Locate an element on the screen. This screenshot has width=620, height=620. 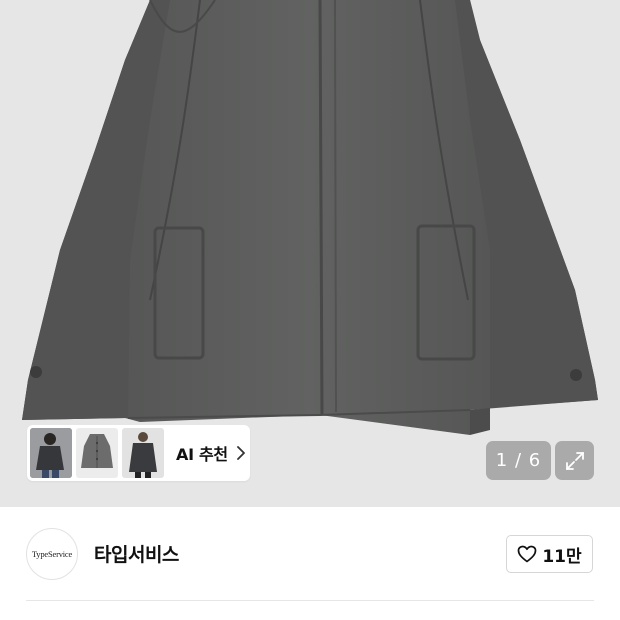
expand-icon is located at coordinates (574, 460).